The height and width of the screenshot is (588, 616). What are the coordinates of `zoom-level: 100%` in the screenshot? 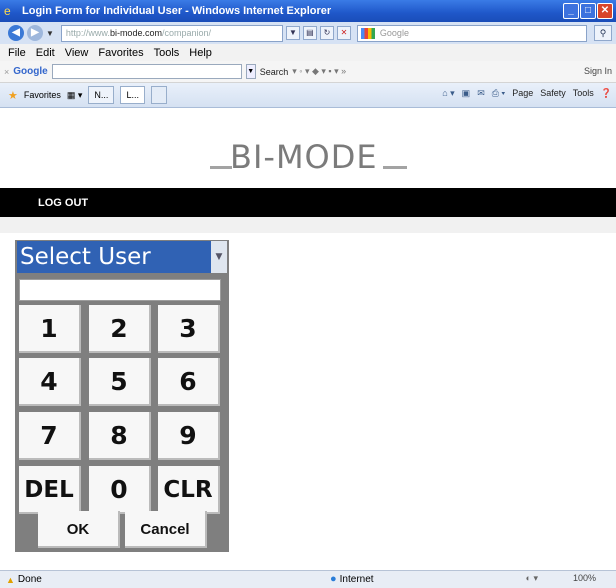 It's located at (584, 578).